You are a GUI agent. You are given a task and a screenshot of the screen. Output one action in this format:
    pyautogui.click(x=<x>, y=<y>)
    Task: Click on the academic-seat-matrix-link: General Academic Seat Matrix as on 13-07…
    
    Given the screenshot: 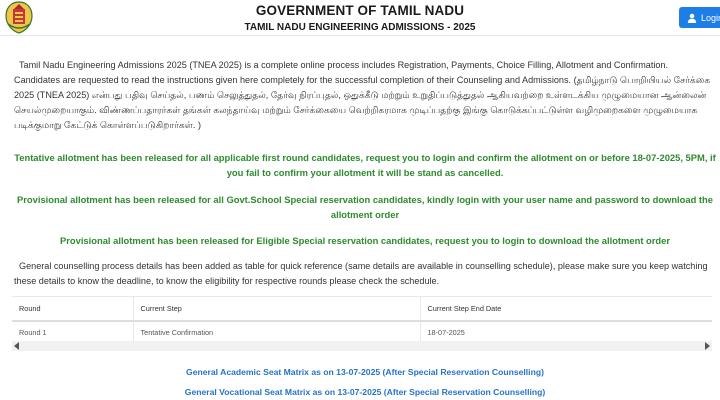 What is the action you would take?
    pyautogui.click(x=360, y=372)
    